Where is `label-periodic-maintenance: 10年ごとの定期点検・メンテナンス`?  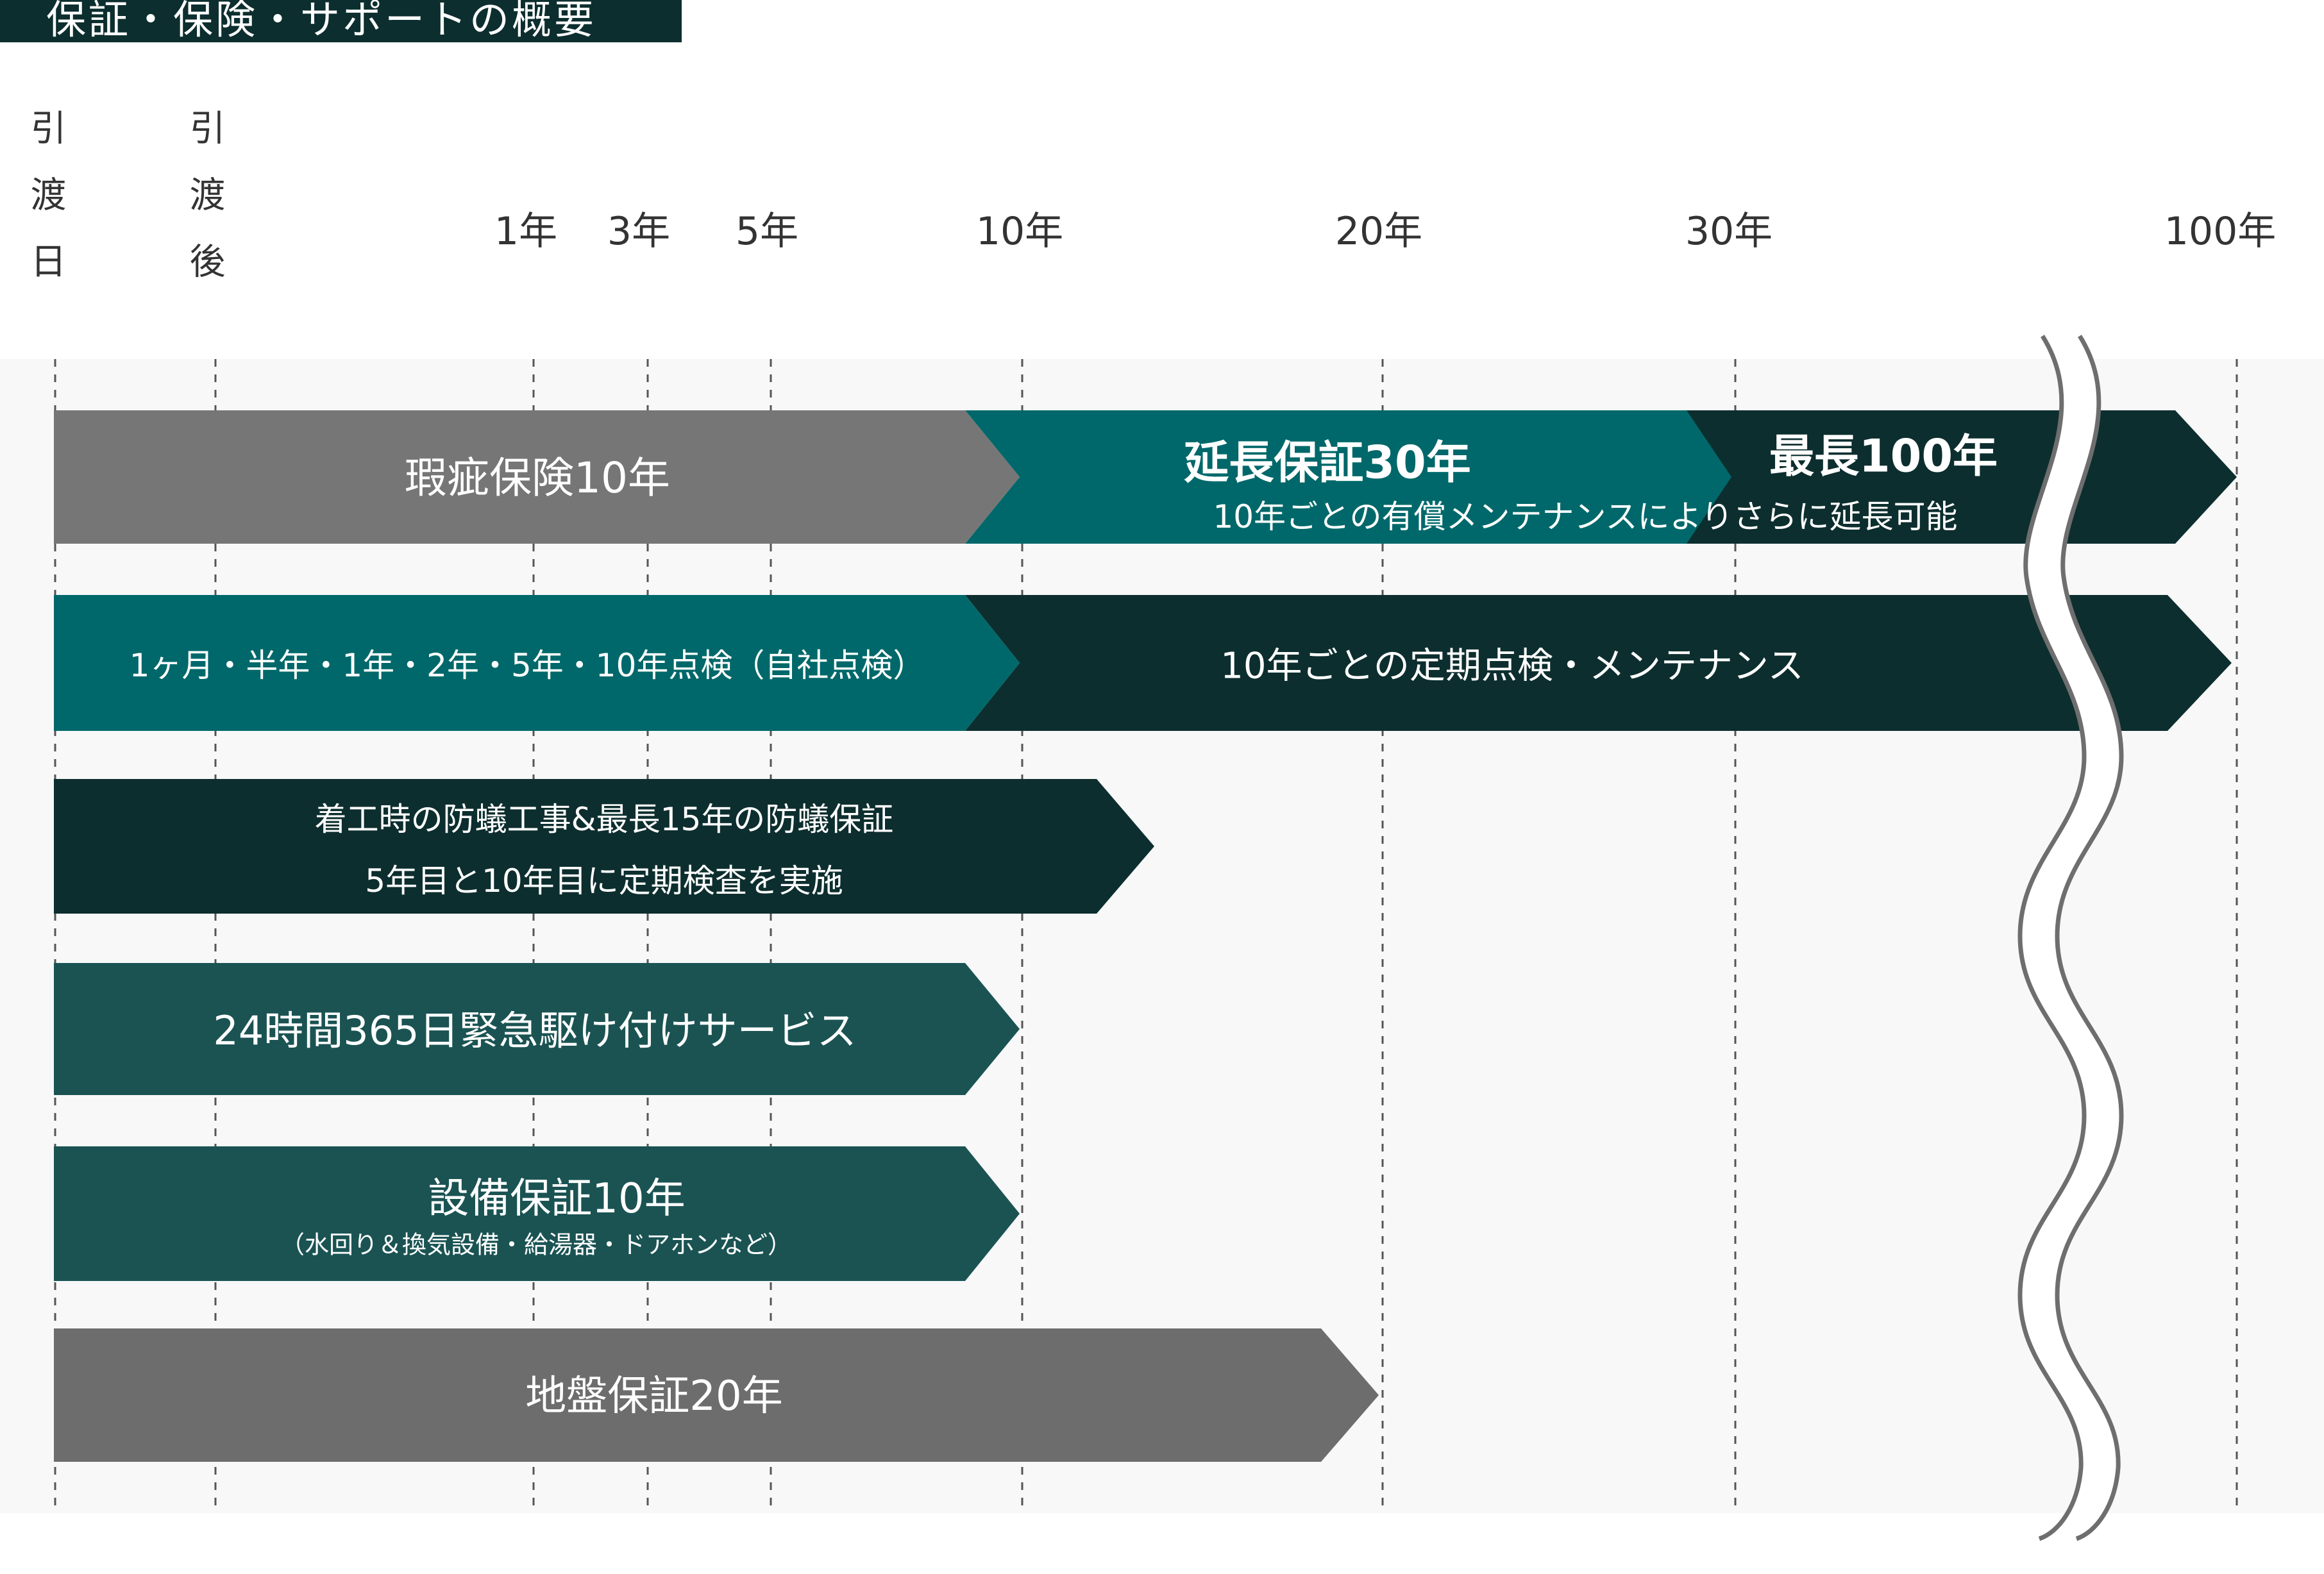 label-periodic-maintenance: 10年ごとの定期点検・メンテナンス is located at coordinates (1512, 666).